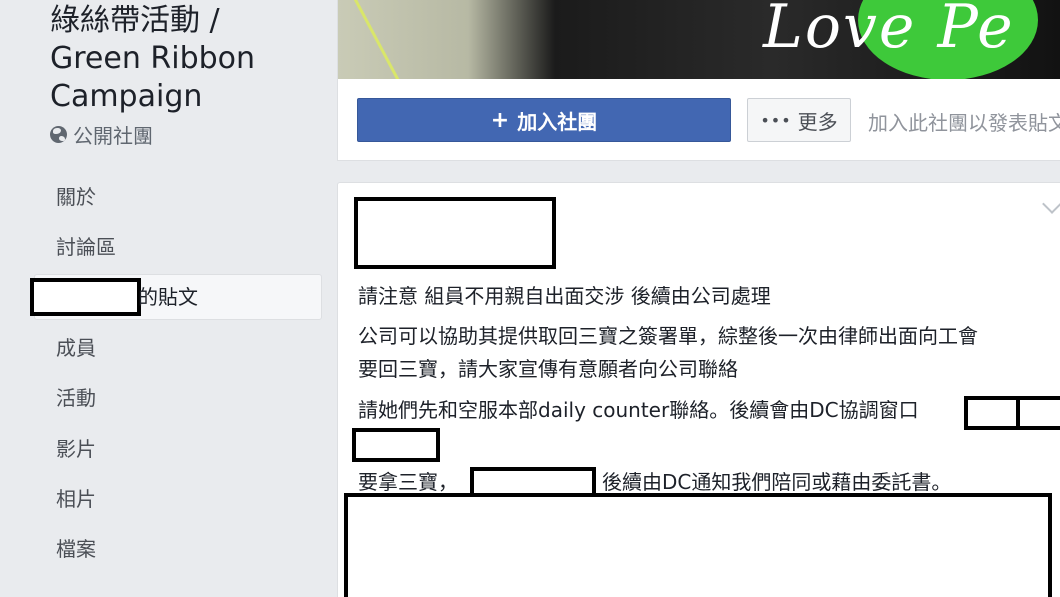  I want to click on globe-icon, so click(58, 134).